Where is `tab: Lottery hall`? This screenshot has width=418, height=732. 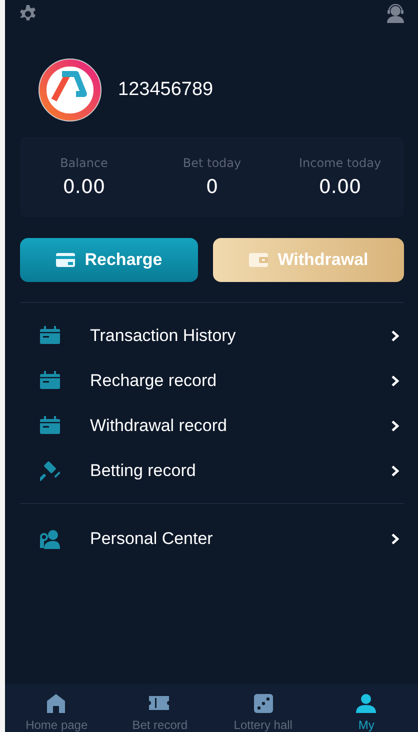
tab: Lottery hall is located at coordinates (263, 708).